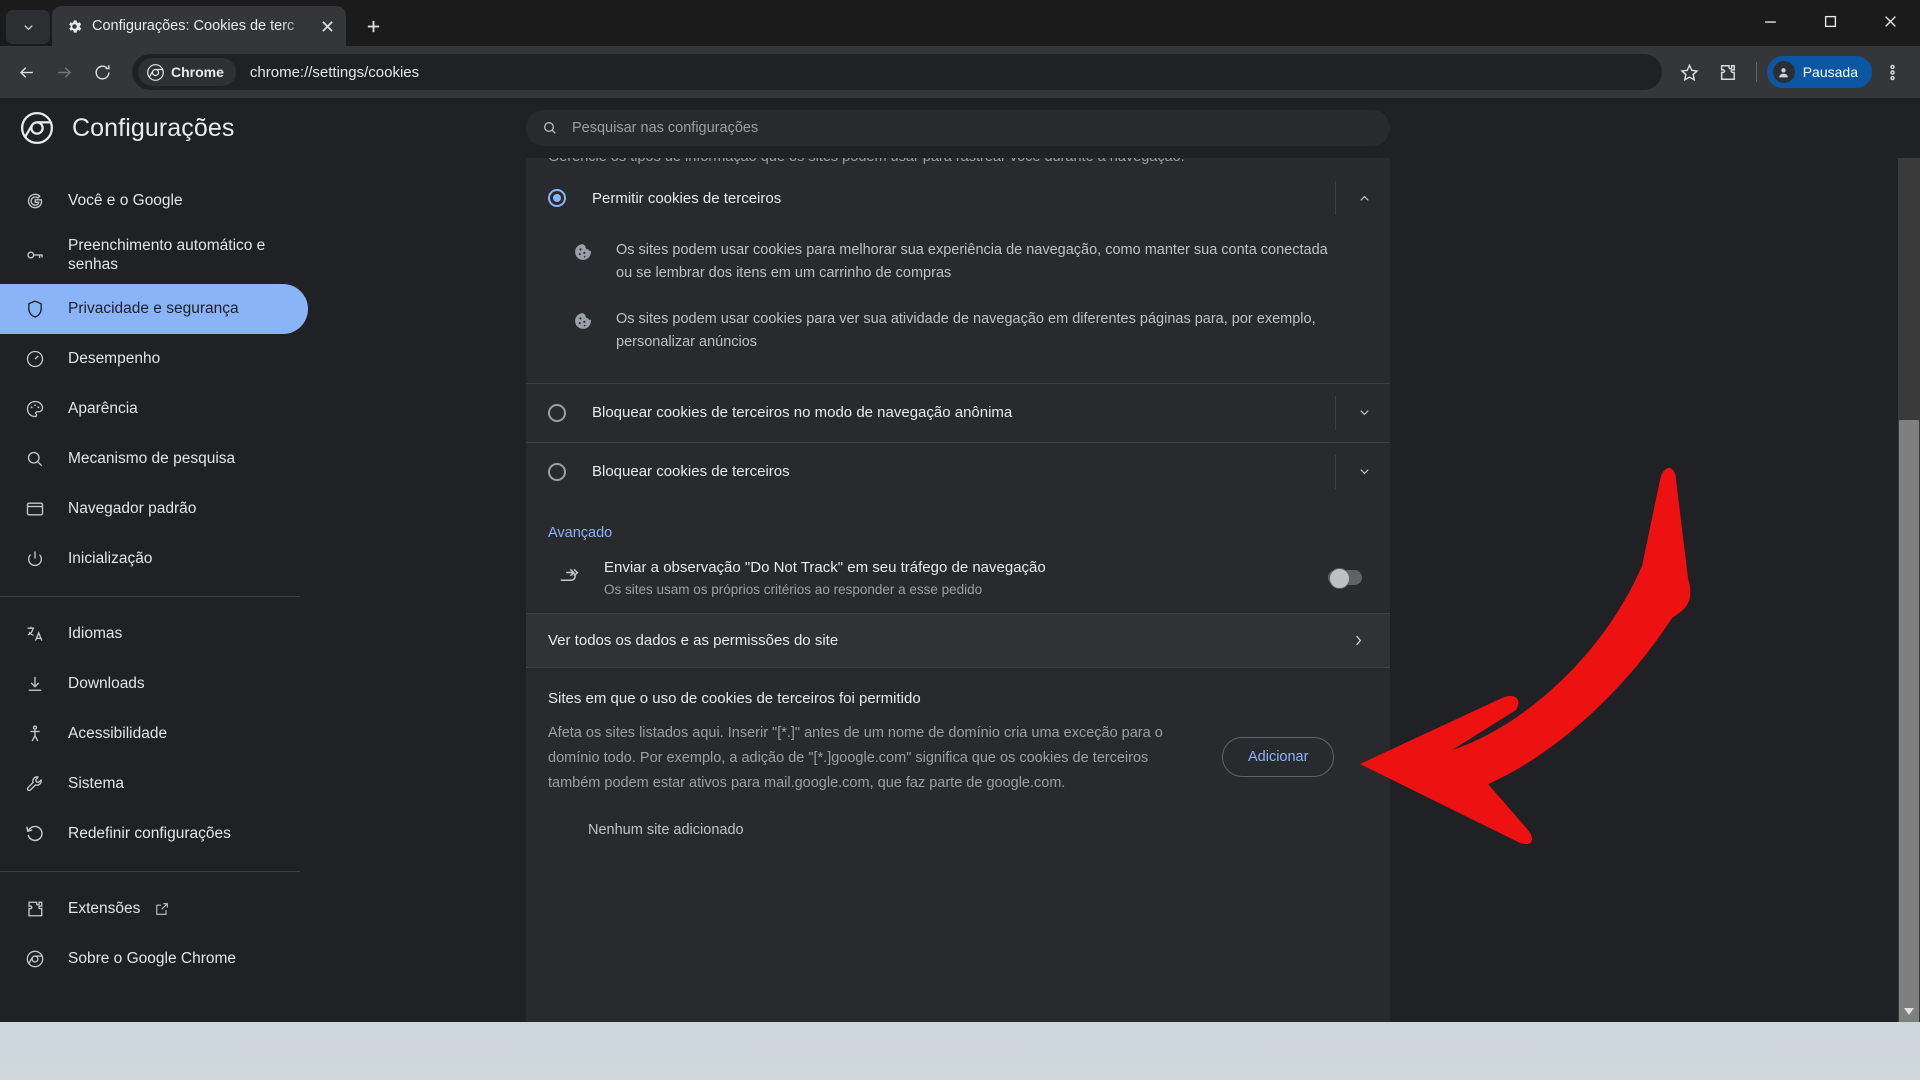  I want to click on settings-header: Configurações, so click(960, 128).